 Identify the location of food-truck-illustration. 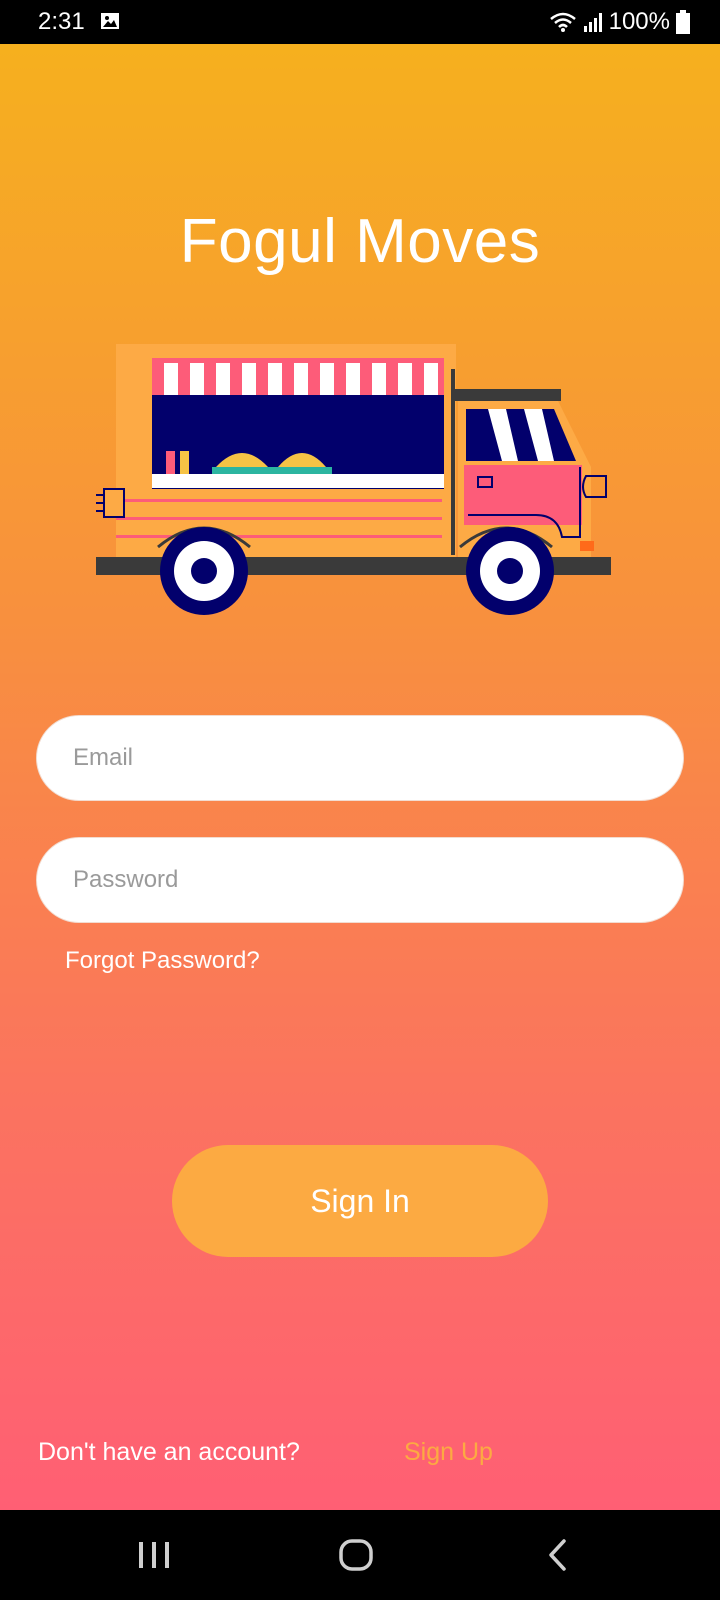
(353, 479).